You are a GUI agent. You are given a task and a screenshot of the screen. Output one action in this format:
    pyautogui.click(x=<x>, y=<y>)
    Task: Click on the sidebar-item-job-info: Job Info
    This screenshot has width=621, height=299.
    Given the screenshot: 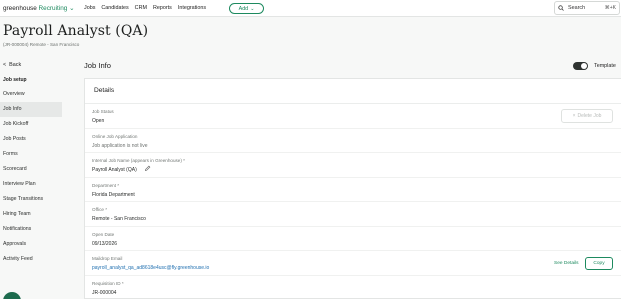 What is the action you would take?
    pyautogui.click(x=31, y=109)
    